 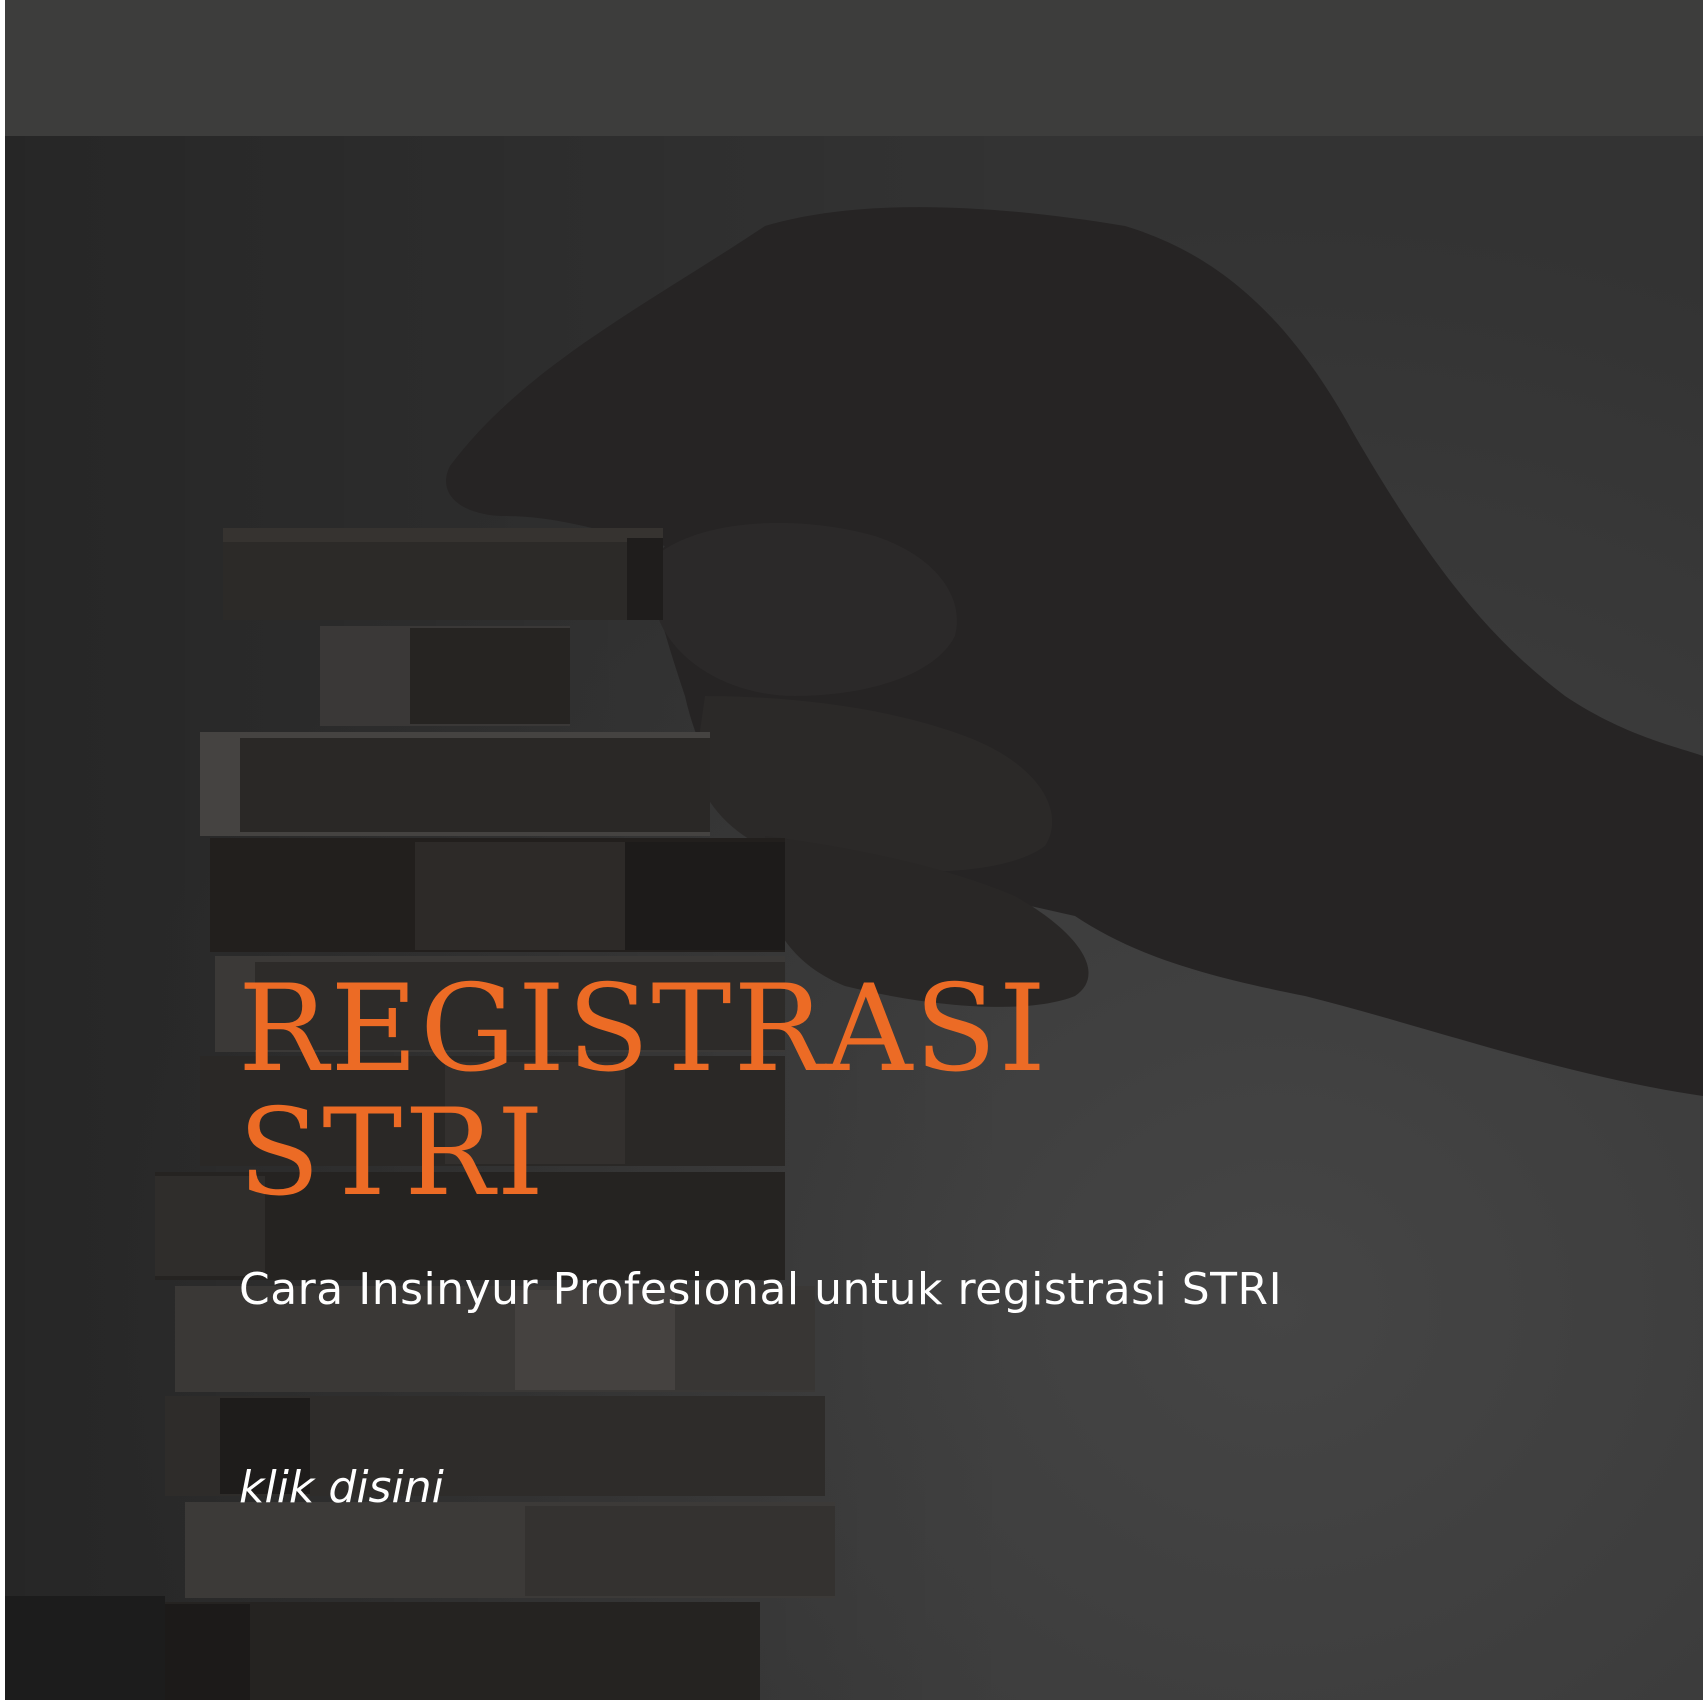 I want to click on left-border, so click(x=2, y=851).